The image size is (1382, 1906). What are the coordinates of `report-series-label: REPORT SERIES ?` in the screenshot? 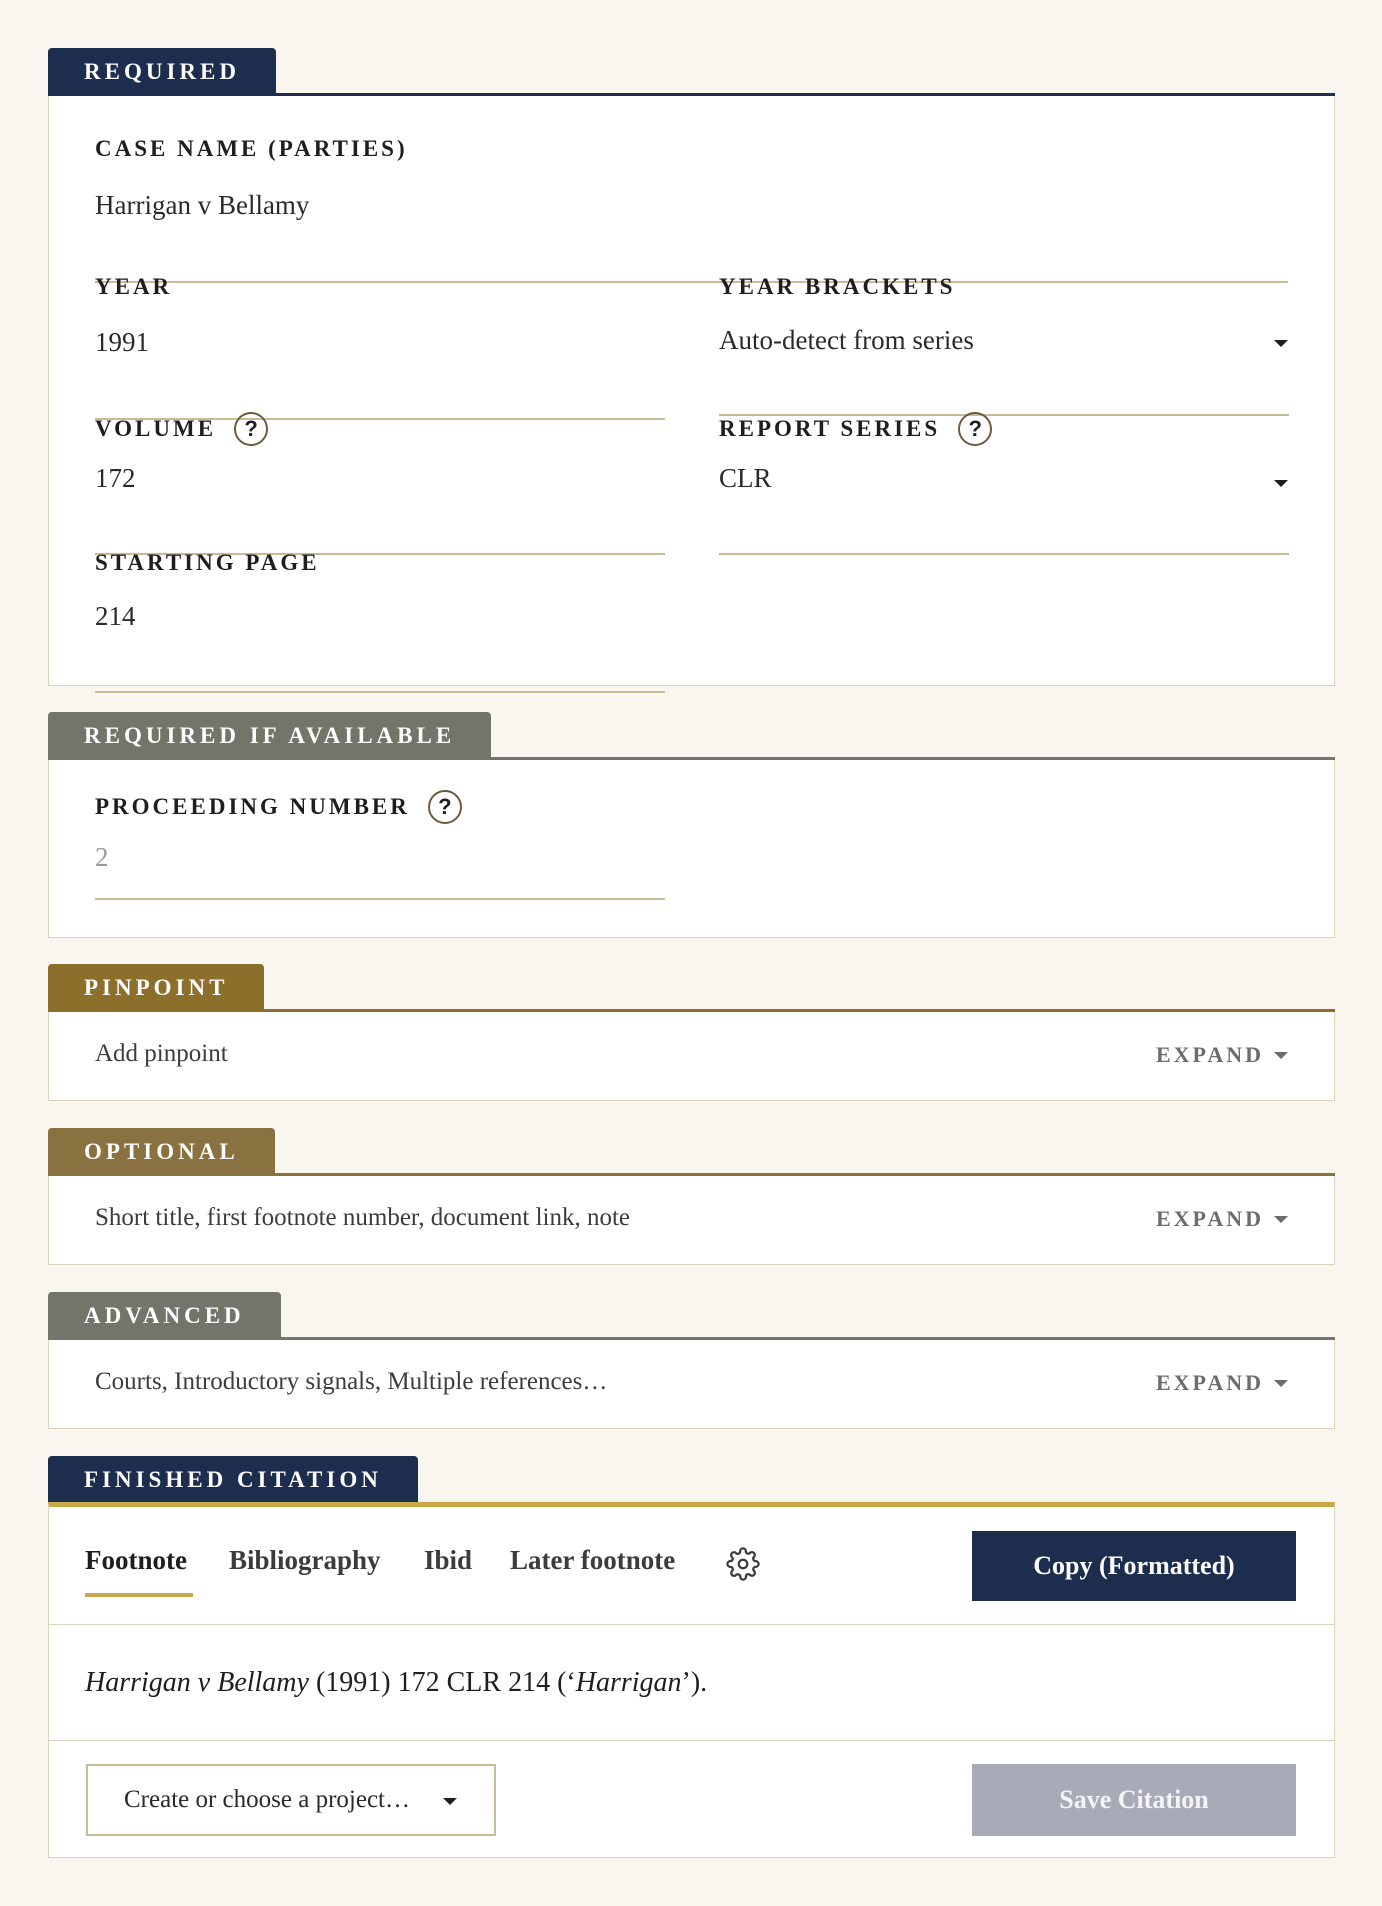 It's located at (856, 429).